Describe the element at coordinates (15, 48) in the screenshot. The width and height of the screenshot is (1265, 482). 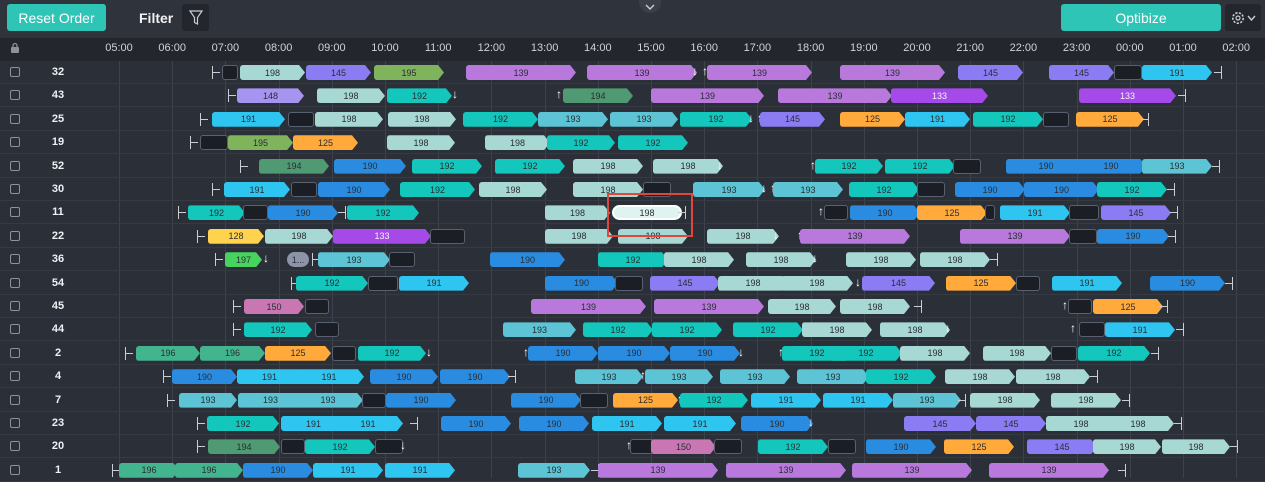
I see `lock-icon` at that location.